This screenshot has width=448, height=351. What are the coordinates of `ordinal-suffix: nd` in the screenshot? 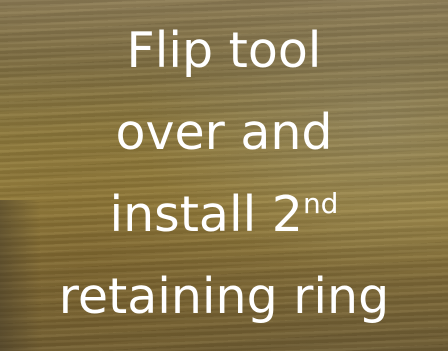 It's located at (320, 203).